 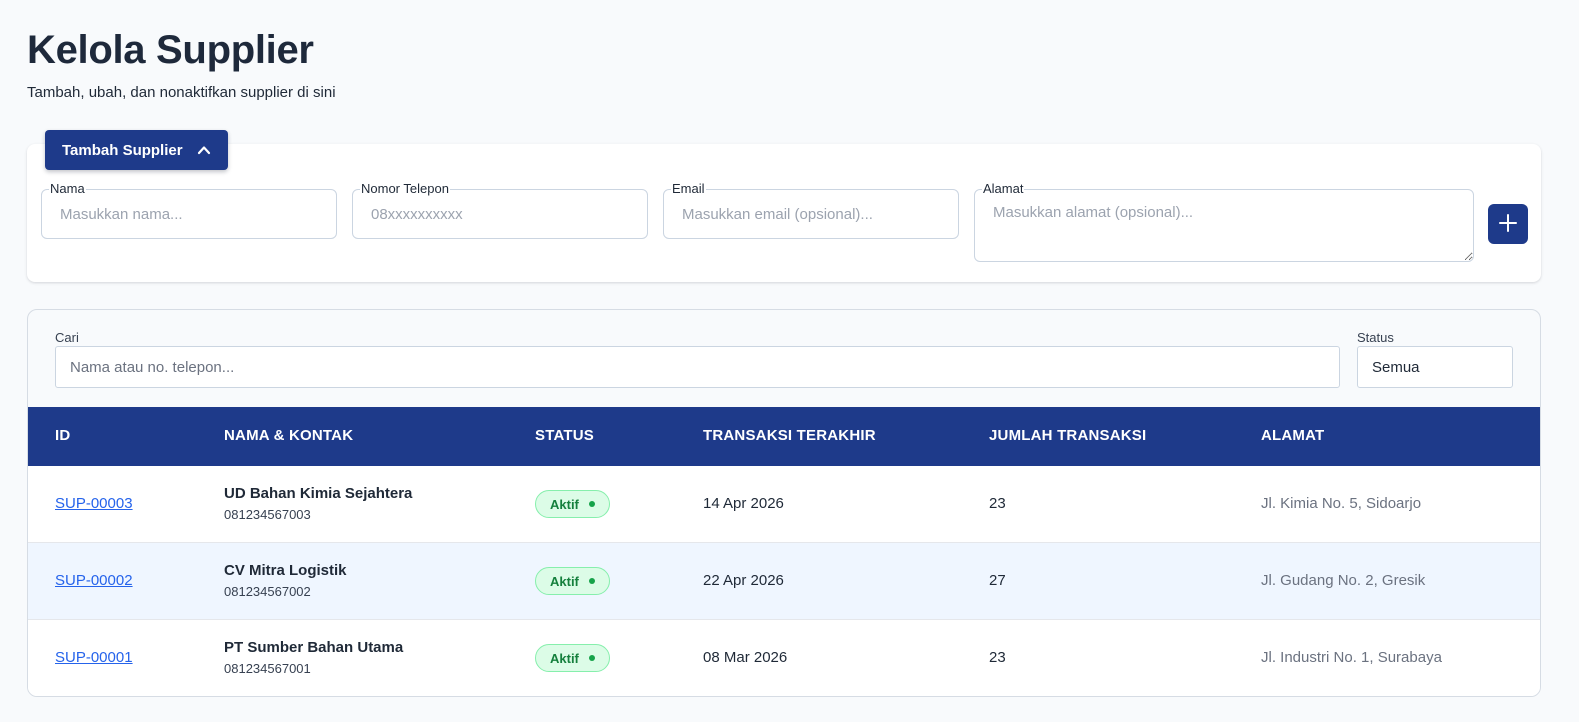 What do you see at coordinates (267, 514) in the screenshot?
I see `supplier-phone: 081234567003` at bounding box center [267, 514].